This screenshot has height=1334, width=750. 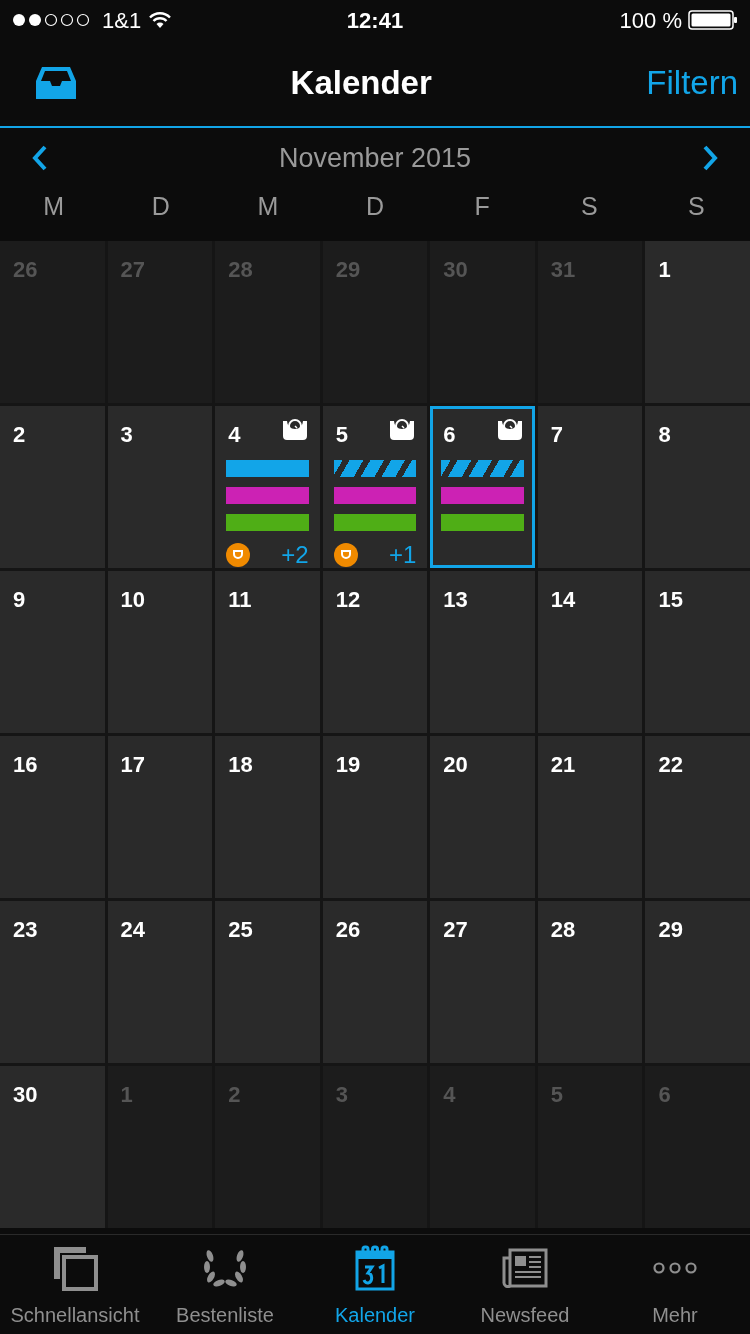 I want to click on laurel-wreath-icon, so click(x=225, y=1268).